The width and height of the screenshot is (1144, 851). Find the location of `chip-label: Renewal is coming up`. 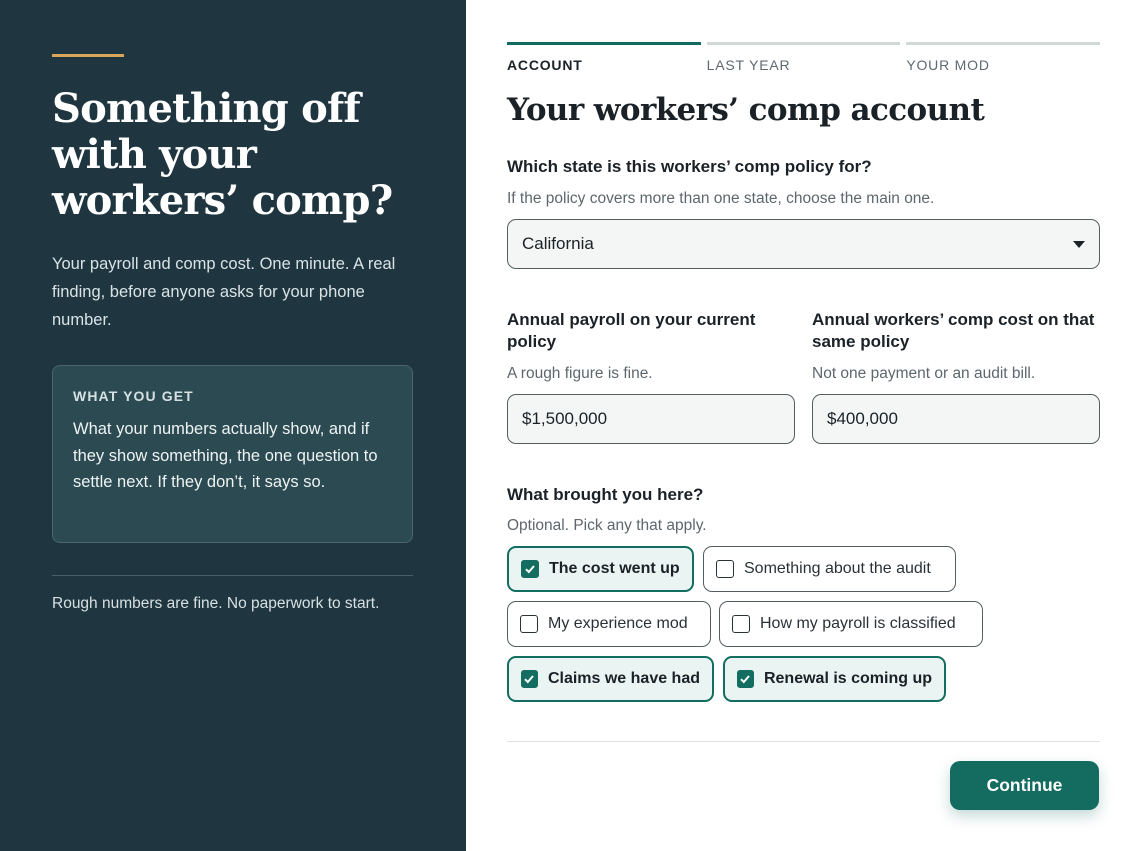

chip-label: Renewal is coming up is located at coordinates (847, 678).